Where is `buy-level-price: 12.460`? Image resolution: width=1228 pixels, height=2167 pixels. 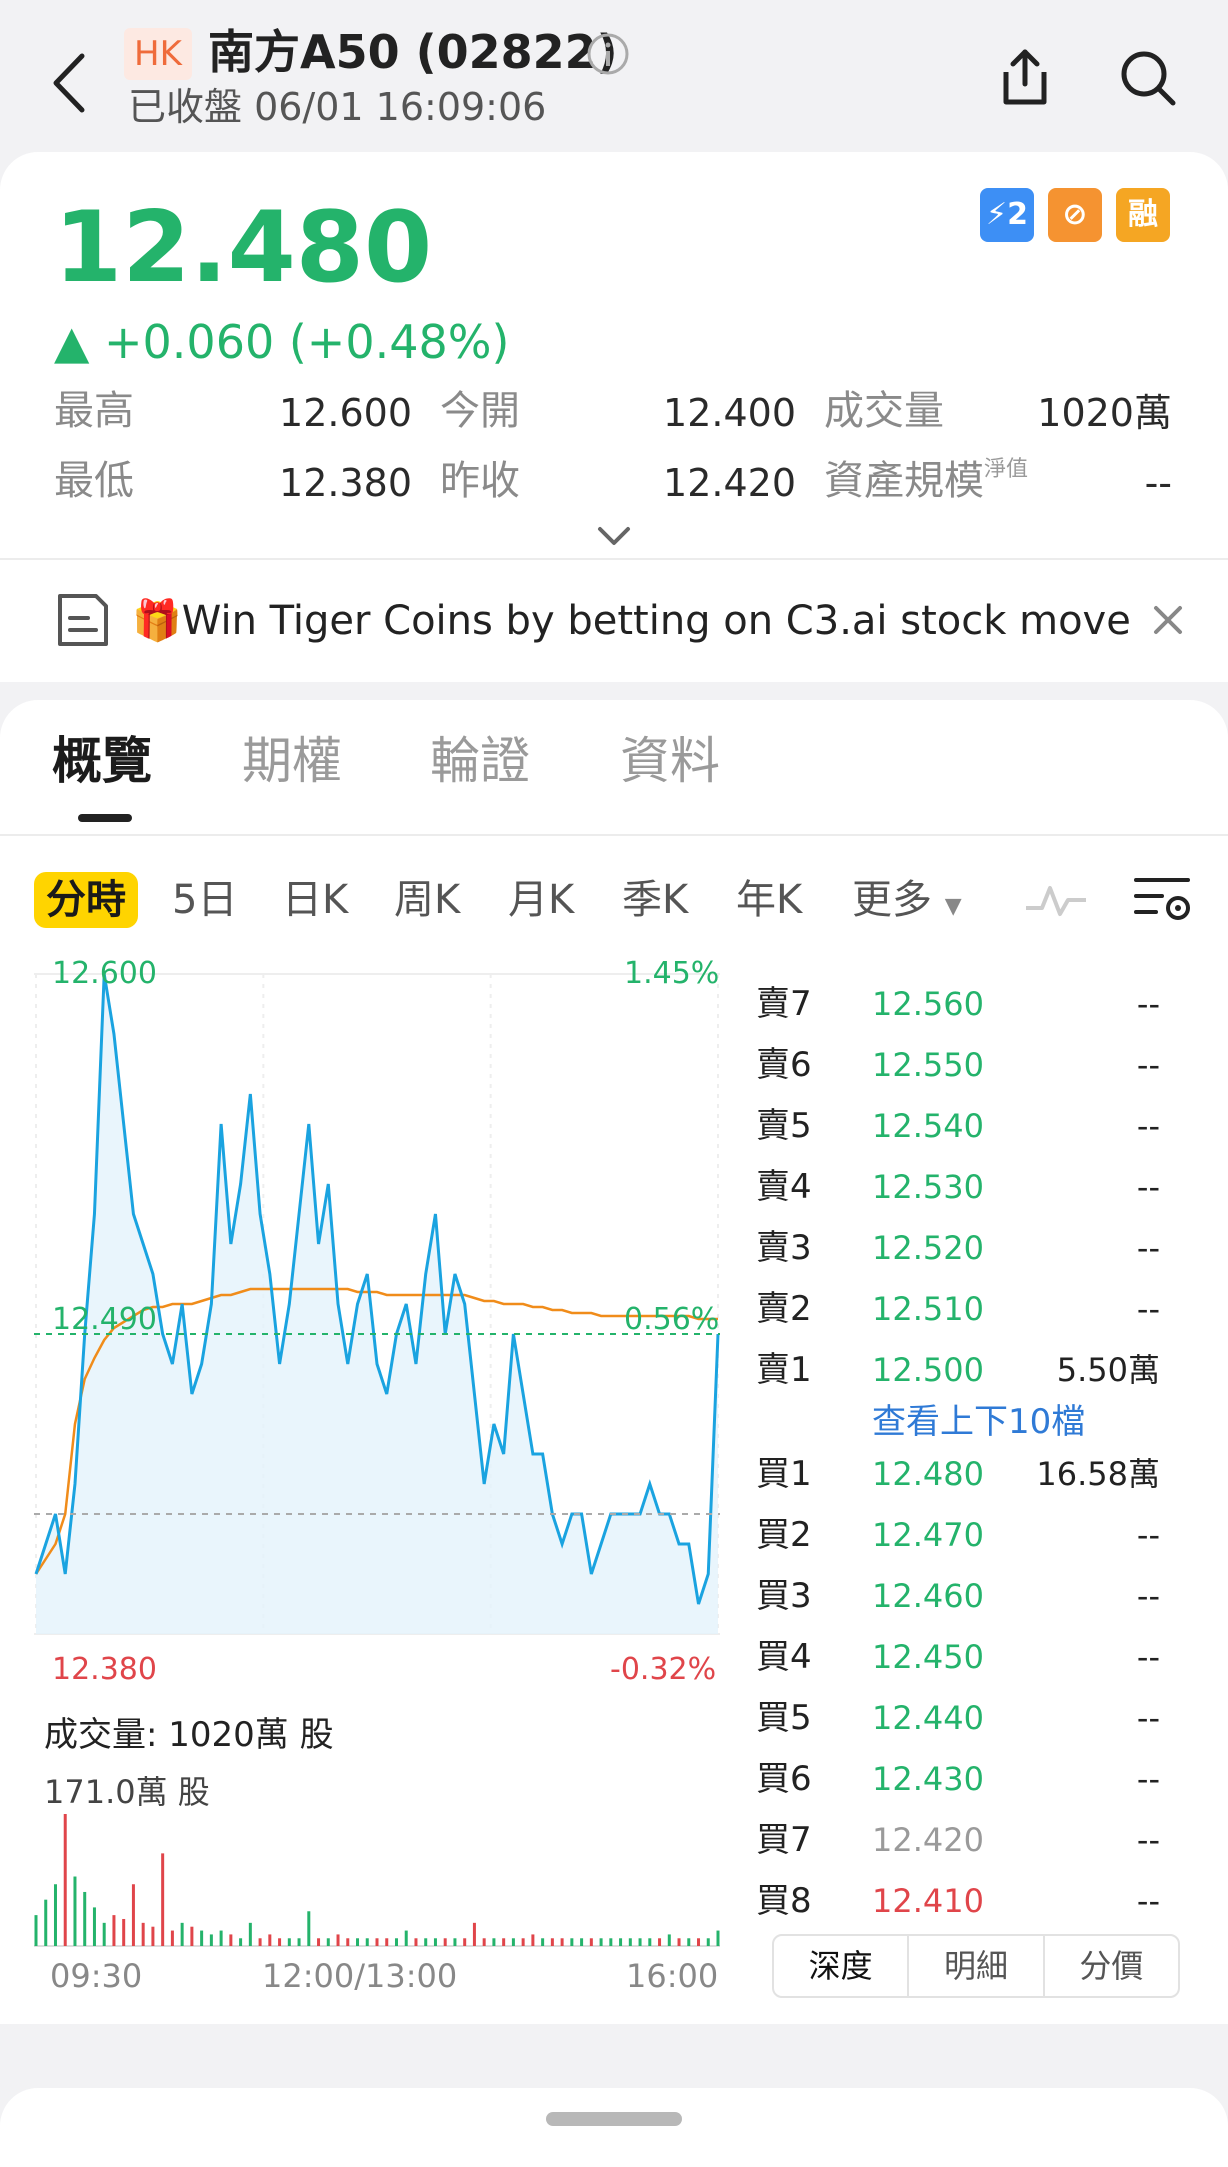
buy-level-price: 12.460 is located at coordinates (928, 1596).